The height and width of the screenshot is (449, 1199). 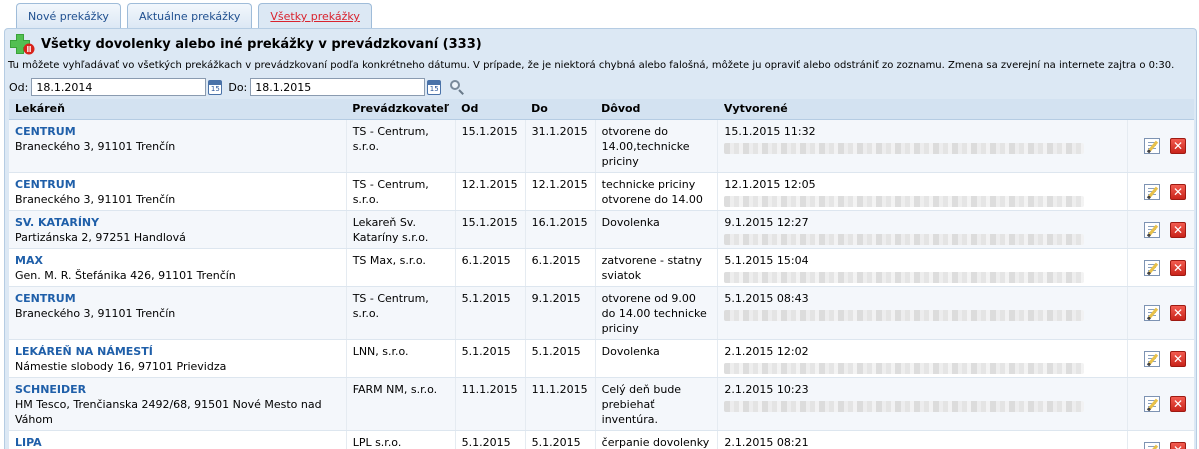 I want to click on pharmacy-address: Gen. M. R. Štefánika 426, 91101 Trenčín, so click(x=125, y=275).